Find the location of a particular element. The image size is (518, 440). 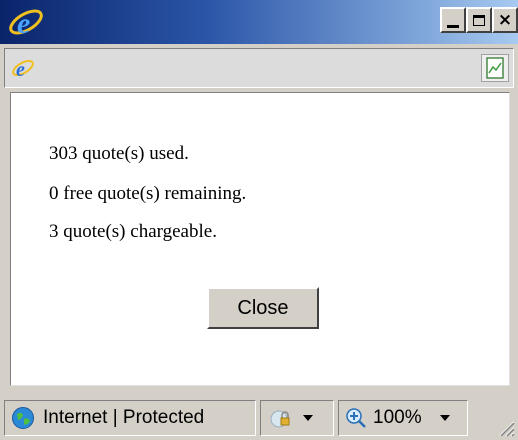

security-zone: Internet | Protected is located at coordinates (130, 418).